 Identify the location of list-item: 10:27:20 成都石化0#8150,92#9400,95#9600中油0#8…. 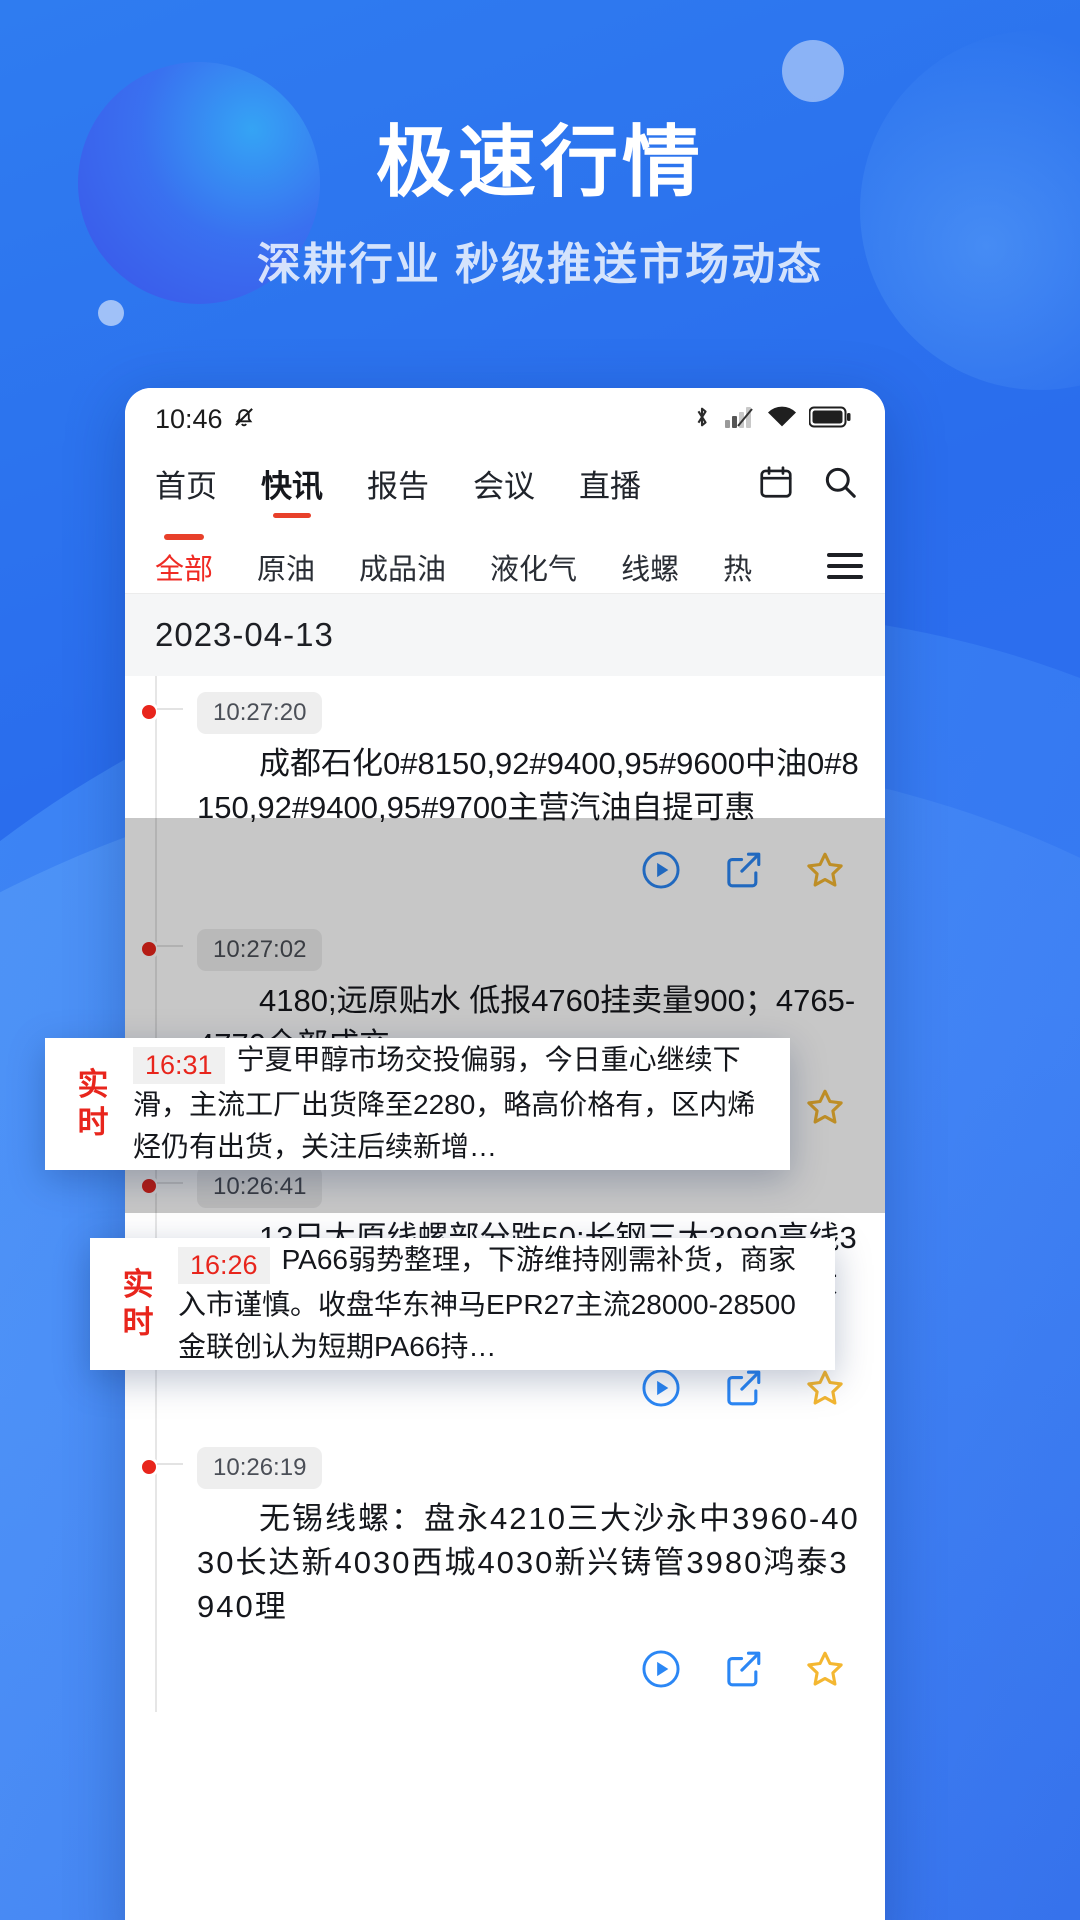
(512, 794).